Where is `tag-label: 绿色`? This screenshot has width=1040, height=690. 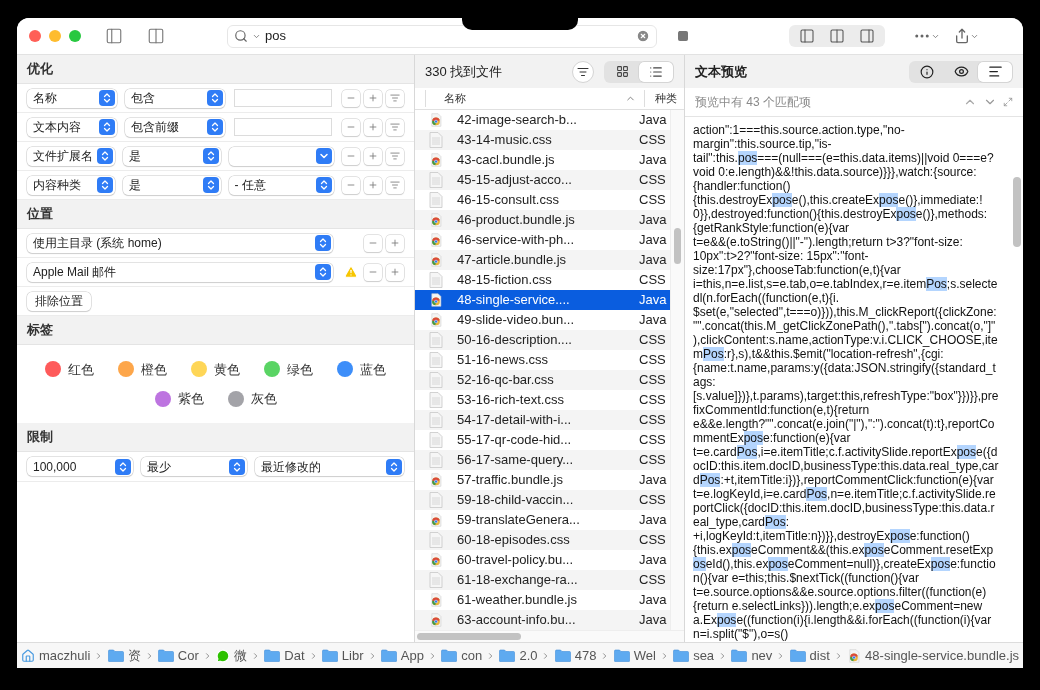
tag-label: 绿色 is located at coordinates (300, 369).